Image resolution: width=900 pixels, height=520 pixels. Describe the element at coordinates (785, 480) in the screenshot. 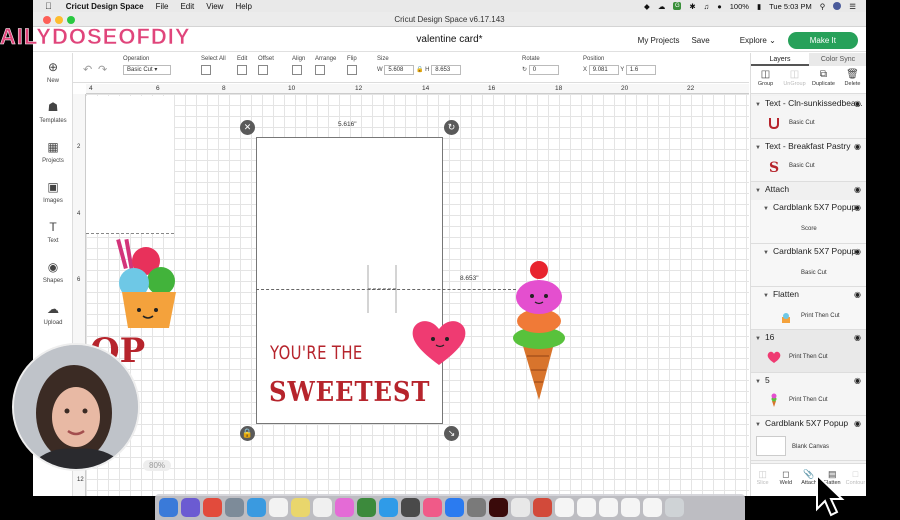

I see `weld-button: ◻ Weld` at that location.